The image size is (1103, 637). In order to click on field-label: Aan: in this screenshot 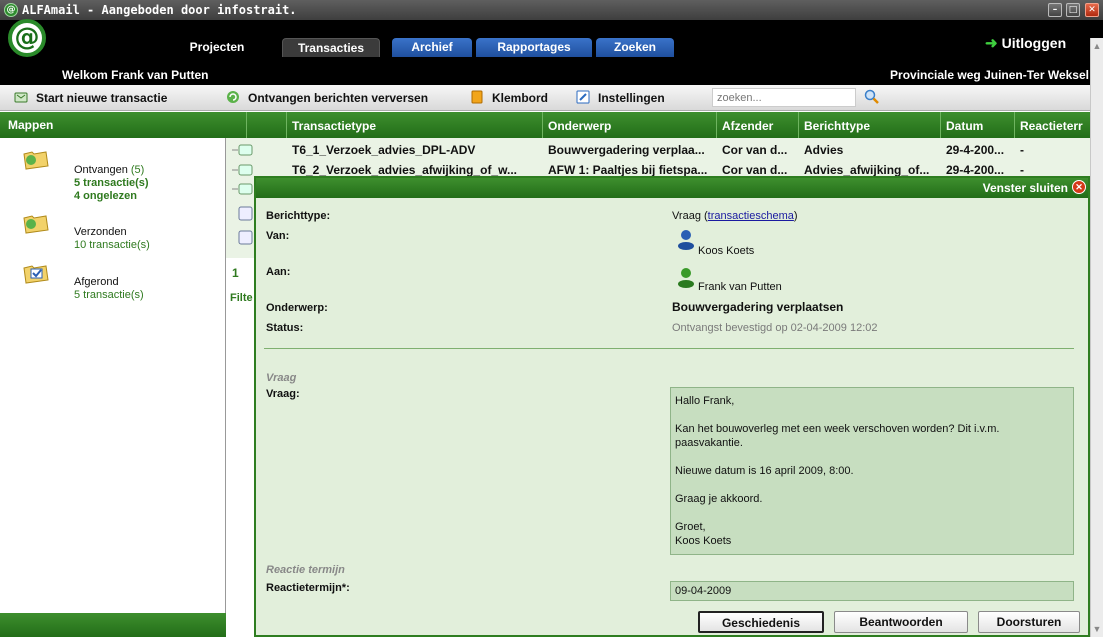, I will do `click(278, 272)`.